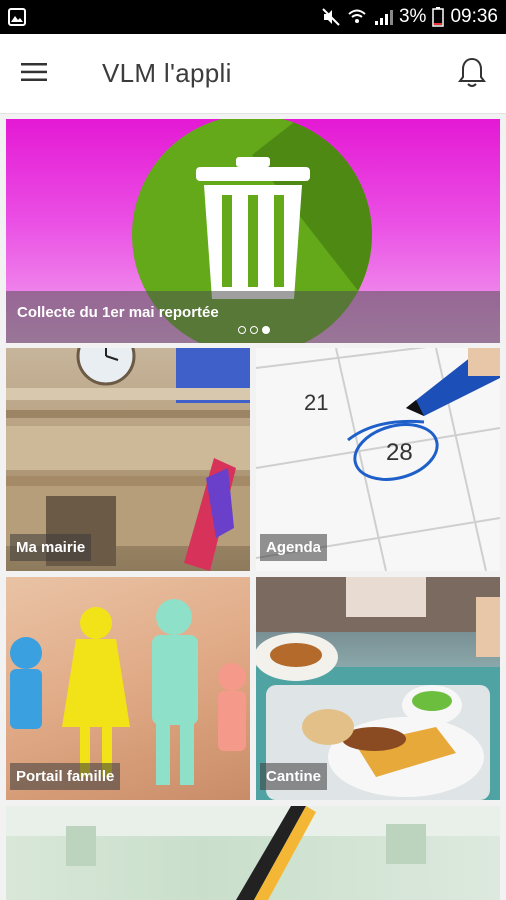 The height and width of the screenshot is (900, 506). Describe the element at coordinates (412, 16) in the screenshot. I see `battery-percent: 3%` at that location.